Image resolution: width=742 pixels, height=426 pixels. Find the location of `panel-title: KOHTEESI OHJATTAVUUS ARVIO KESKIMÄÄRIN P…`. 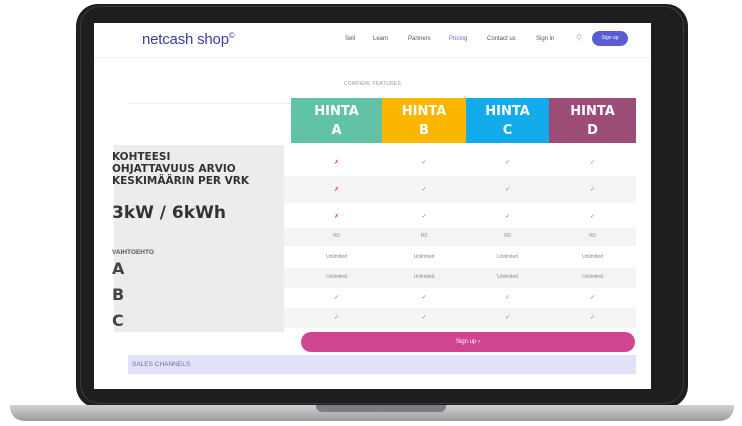

panel-title: KOHTEESI OHJATTAVUUS ARVIO KESKIMÄÄRIN P… is located at coordinates (181, 169).